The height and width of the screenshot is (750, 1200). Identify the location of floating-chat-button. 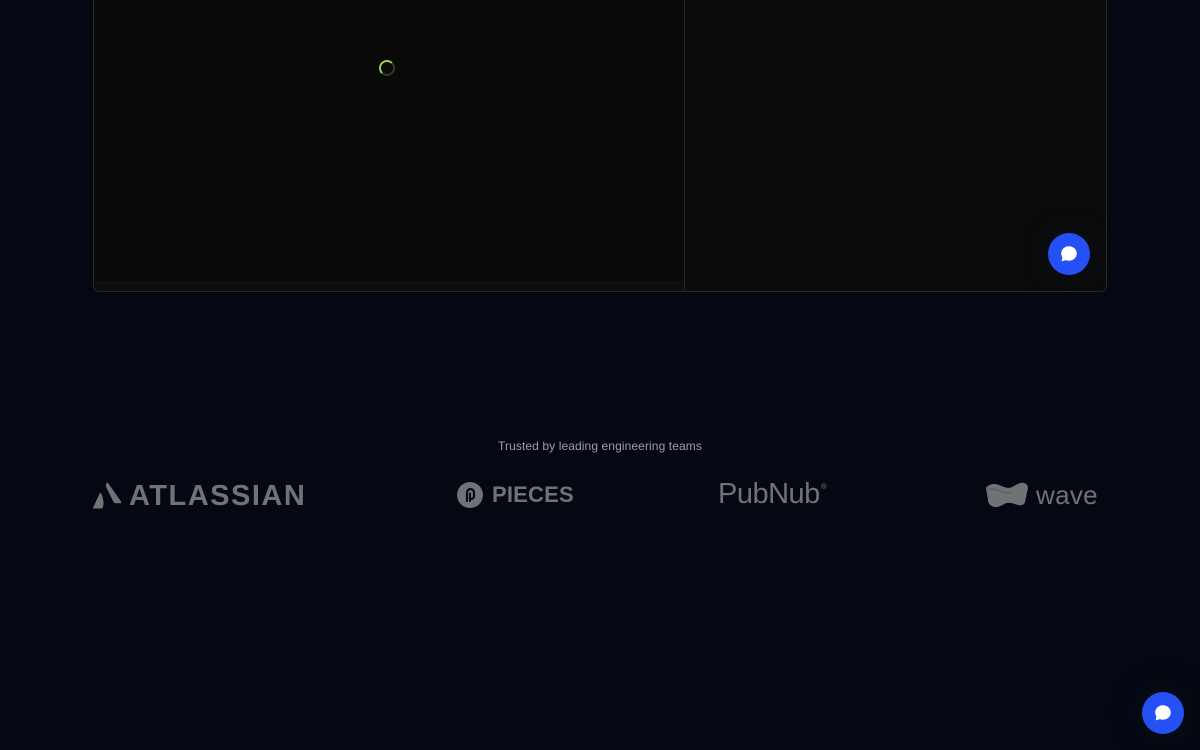
(1163, 713).